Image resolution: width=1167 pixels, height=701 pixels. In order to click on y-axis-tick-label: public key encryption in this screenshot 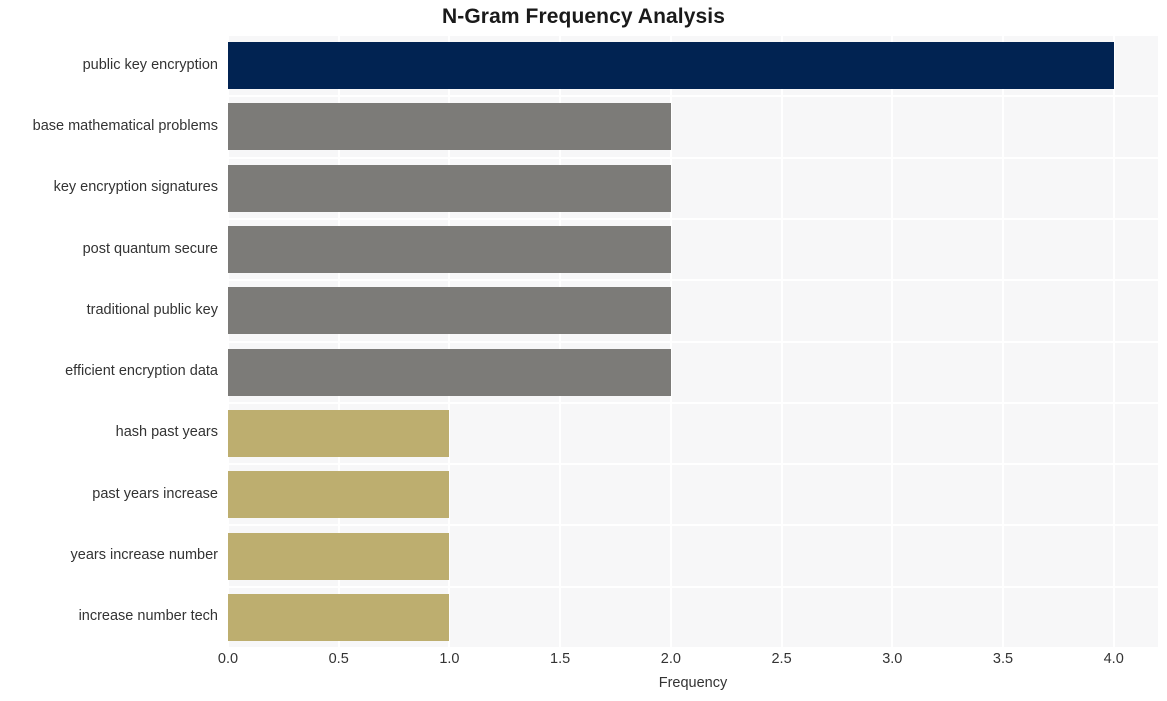, I will do `click(150, 64)`.